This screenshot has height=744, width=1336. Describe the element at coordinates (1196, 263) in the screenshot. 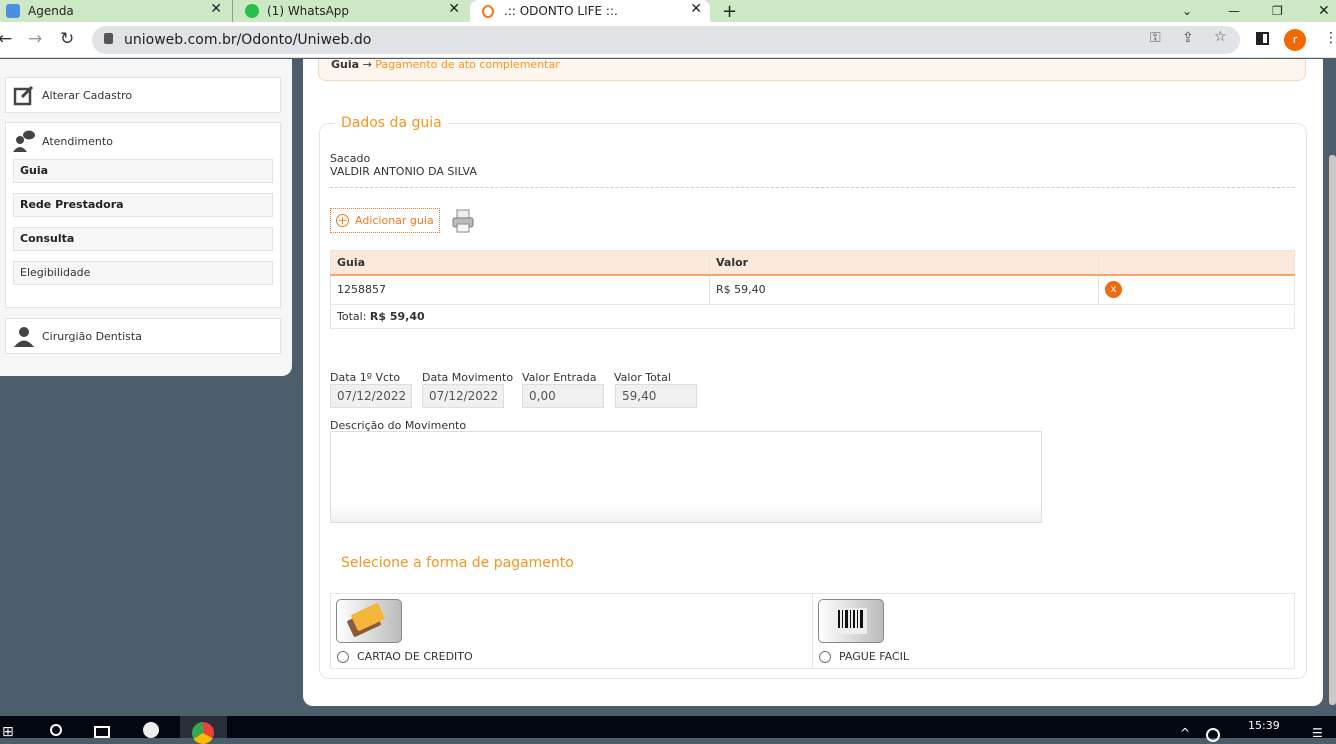

I see `column-header-actions` at that location.